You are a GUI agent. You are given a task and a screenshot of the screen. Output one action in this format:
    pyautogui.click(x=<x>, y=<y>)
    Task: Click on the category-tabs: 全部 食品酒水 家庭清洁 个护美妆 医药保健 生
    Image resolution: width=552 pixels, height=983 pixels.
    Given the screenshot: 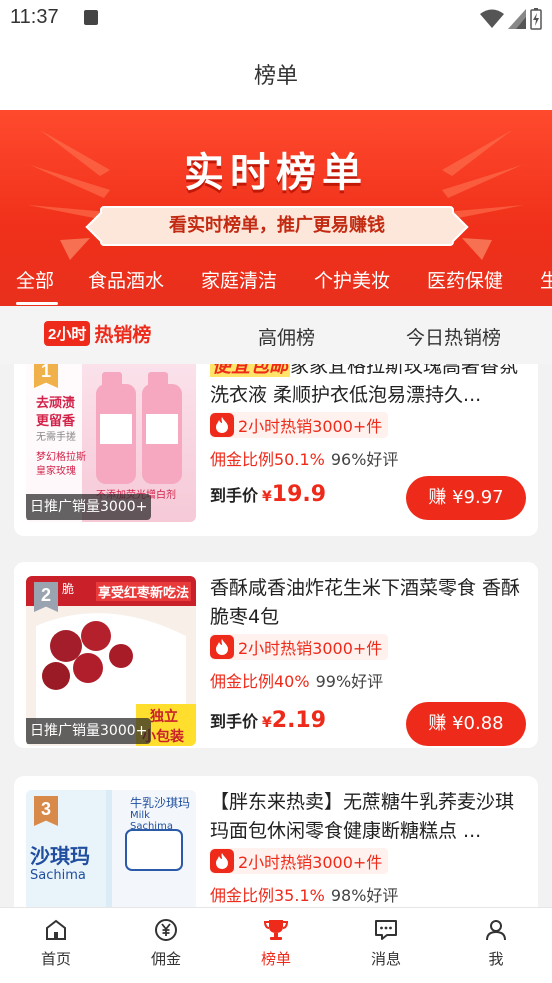 What is the action you would take?
    pyautogui.click(x=276, y=281)
    